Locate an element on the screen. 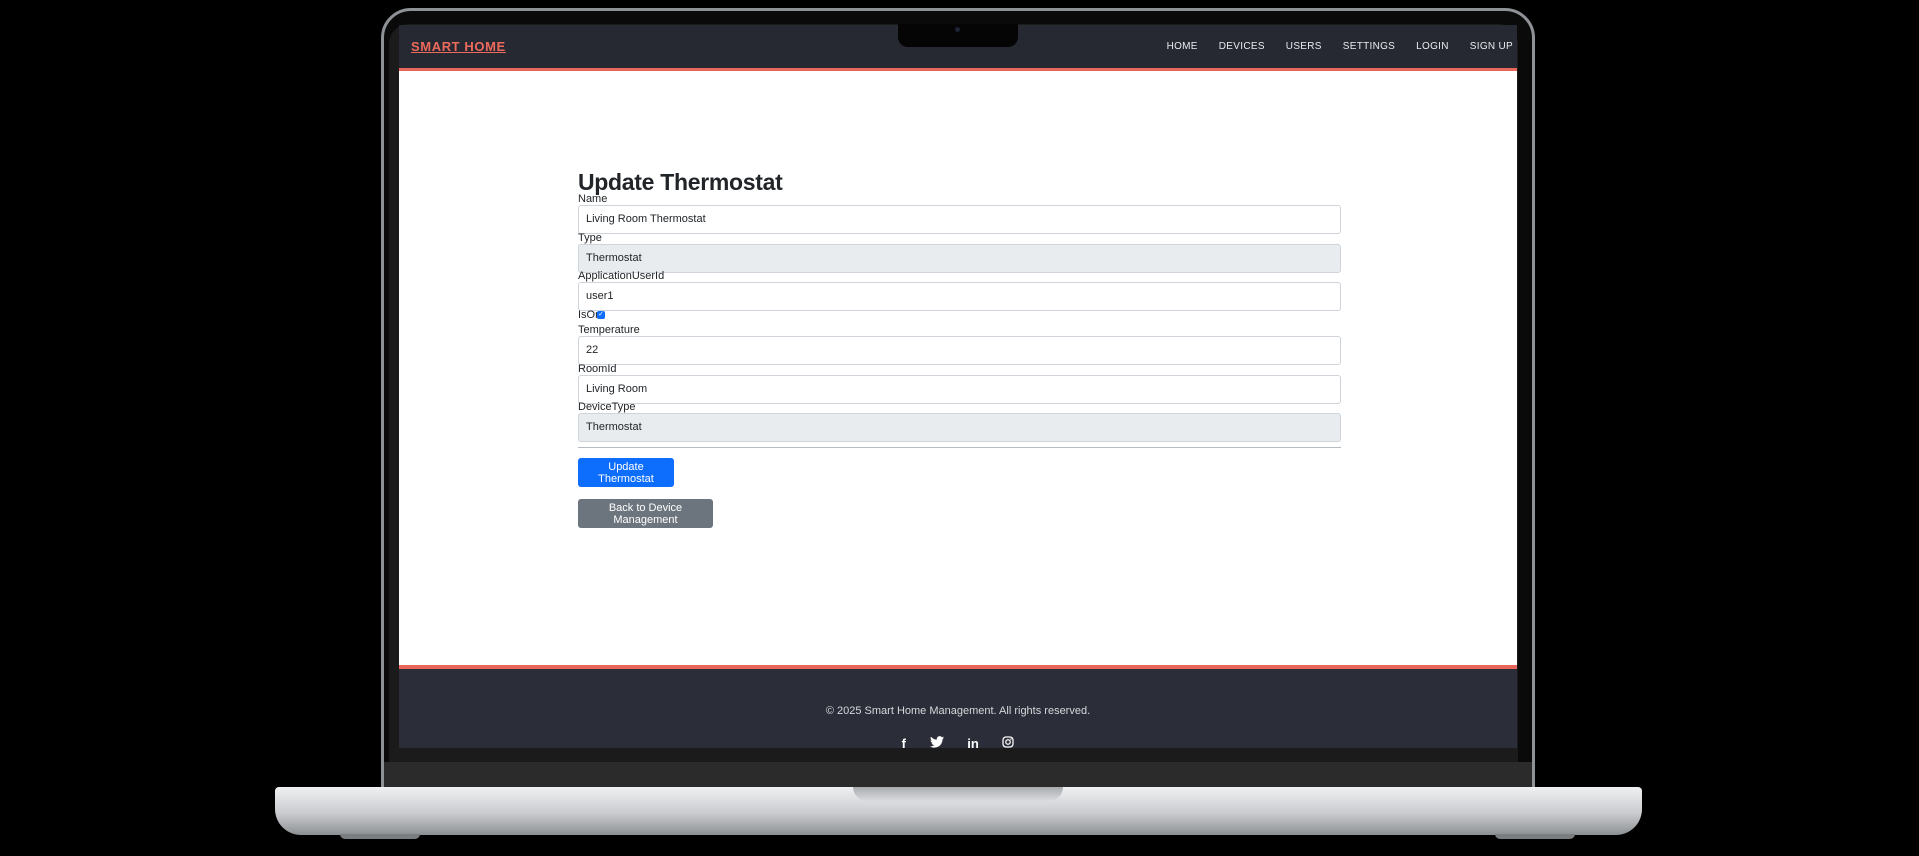  page-title: Update Thermostat is located at coordinates (680, 182).